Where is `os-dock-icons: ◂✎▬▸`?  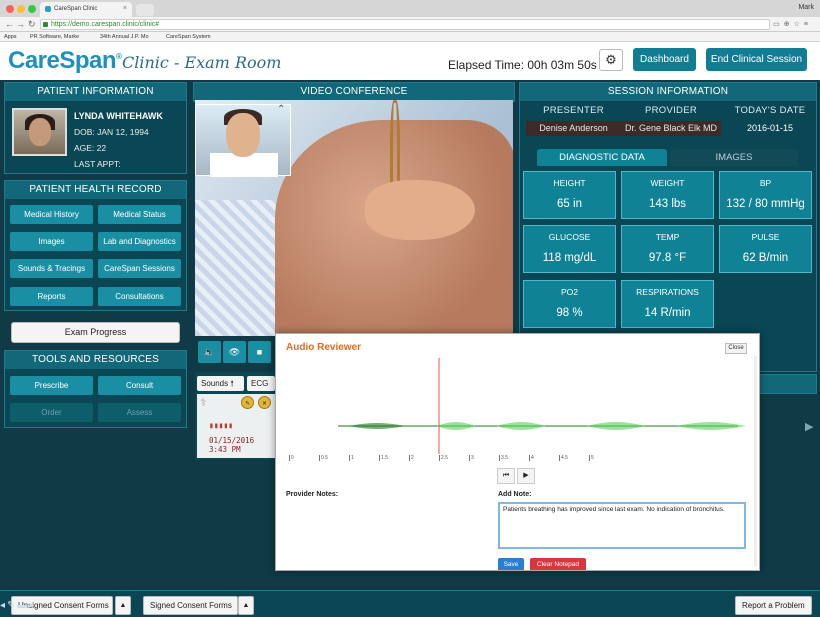 os-dock-icons: ◂✎▬▸ is located at coordinates (18, 605).